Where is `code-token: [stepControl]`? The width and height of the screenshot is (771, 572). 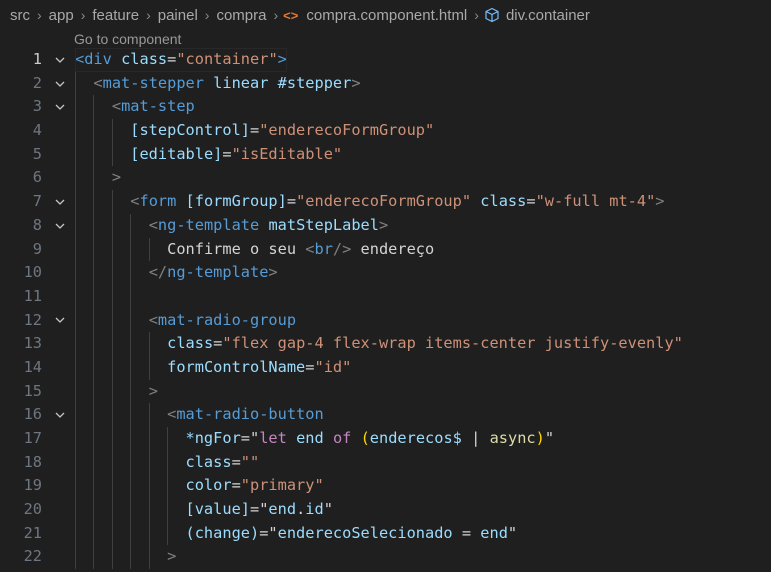
code-token: [stepControl] is located at coordinates (190, 130).